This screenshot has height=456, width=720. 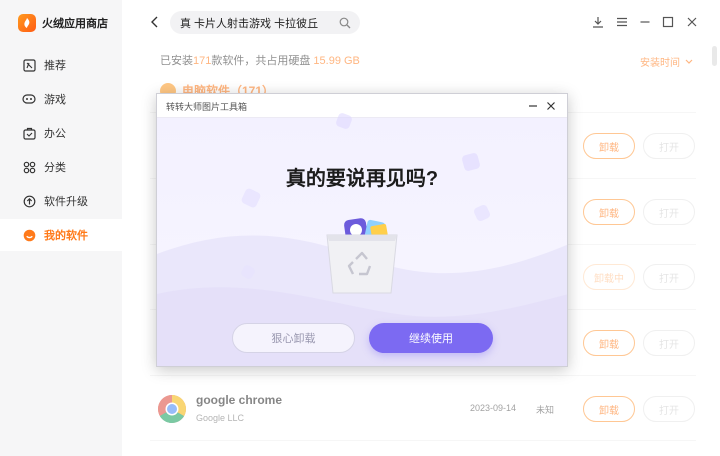 I want to click on minimize-icon, so click(x=645, y=22).